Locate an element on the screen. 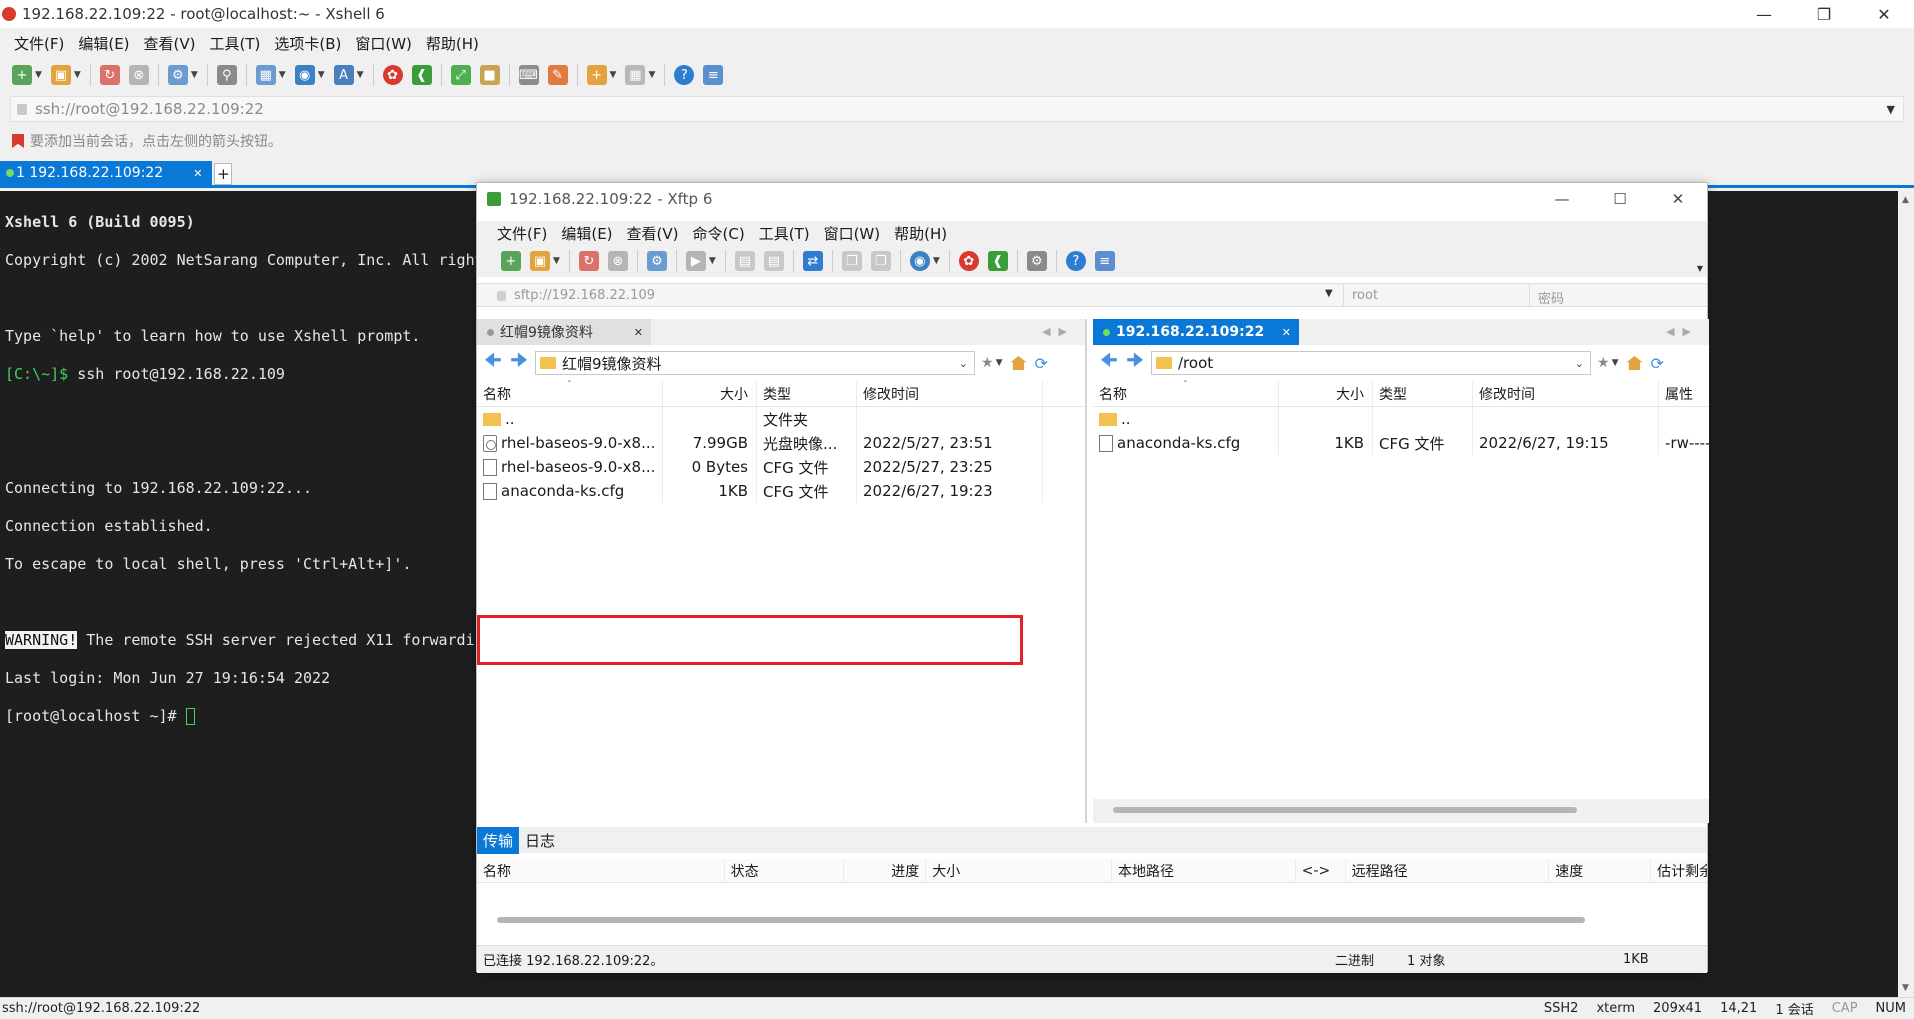  col-direction: <-> is located at coordinates (1321, 870).